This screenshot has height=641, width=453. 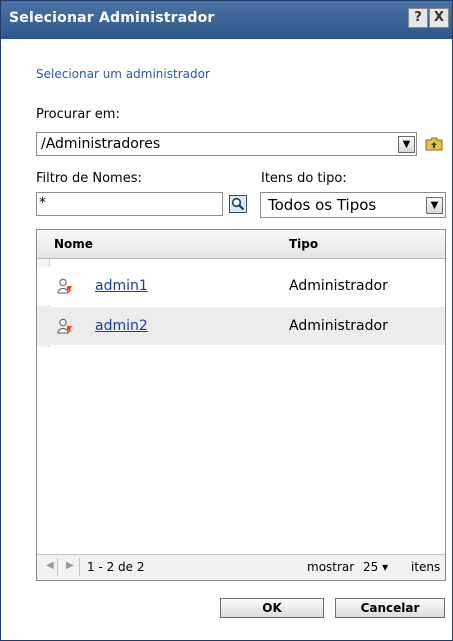 What do you see at coordinates (241, 326) in the screenshot?
I see `table-row: admin2 Administrador` at bounding box center [241, 326].